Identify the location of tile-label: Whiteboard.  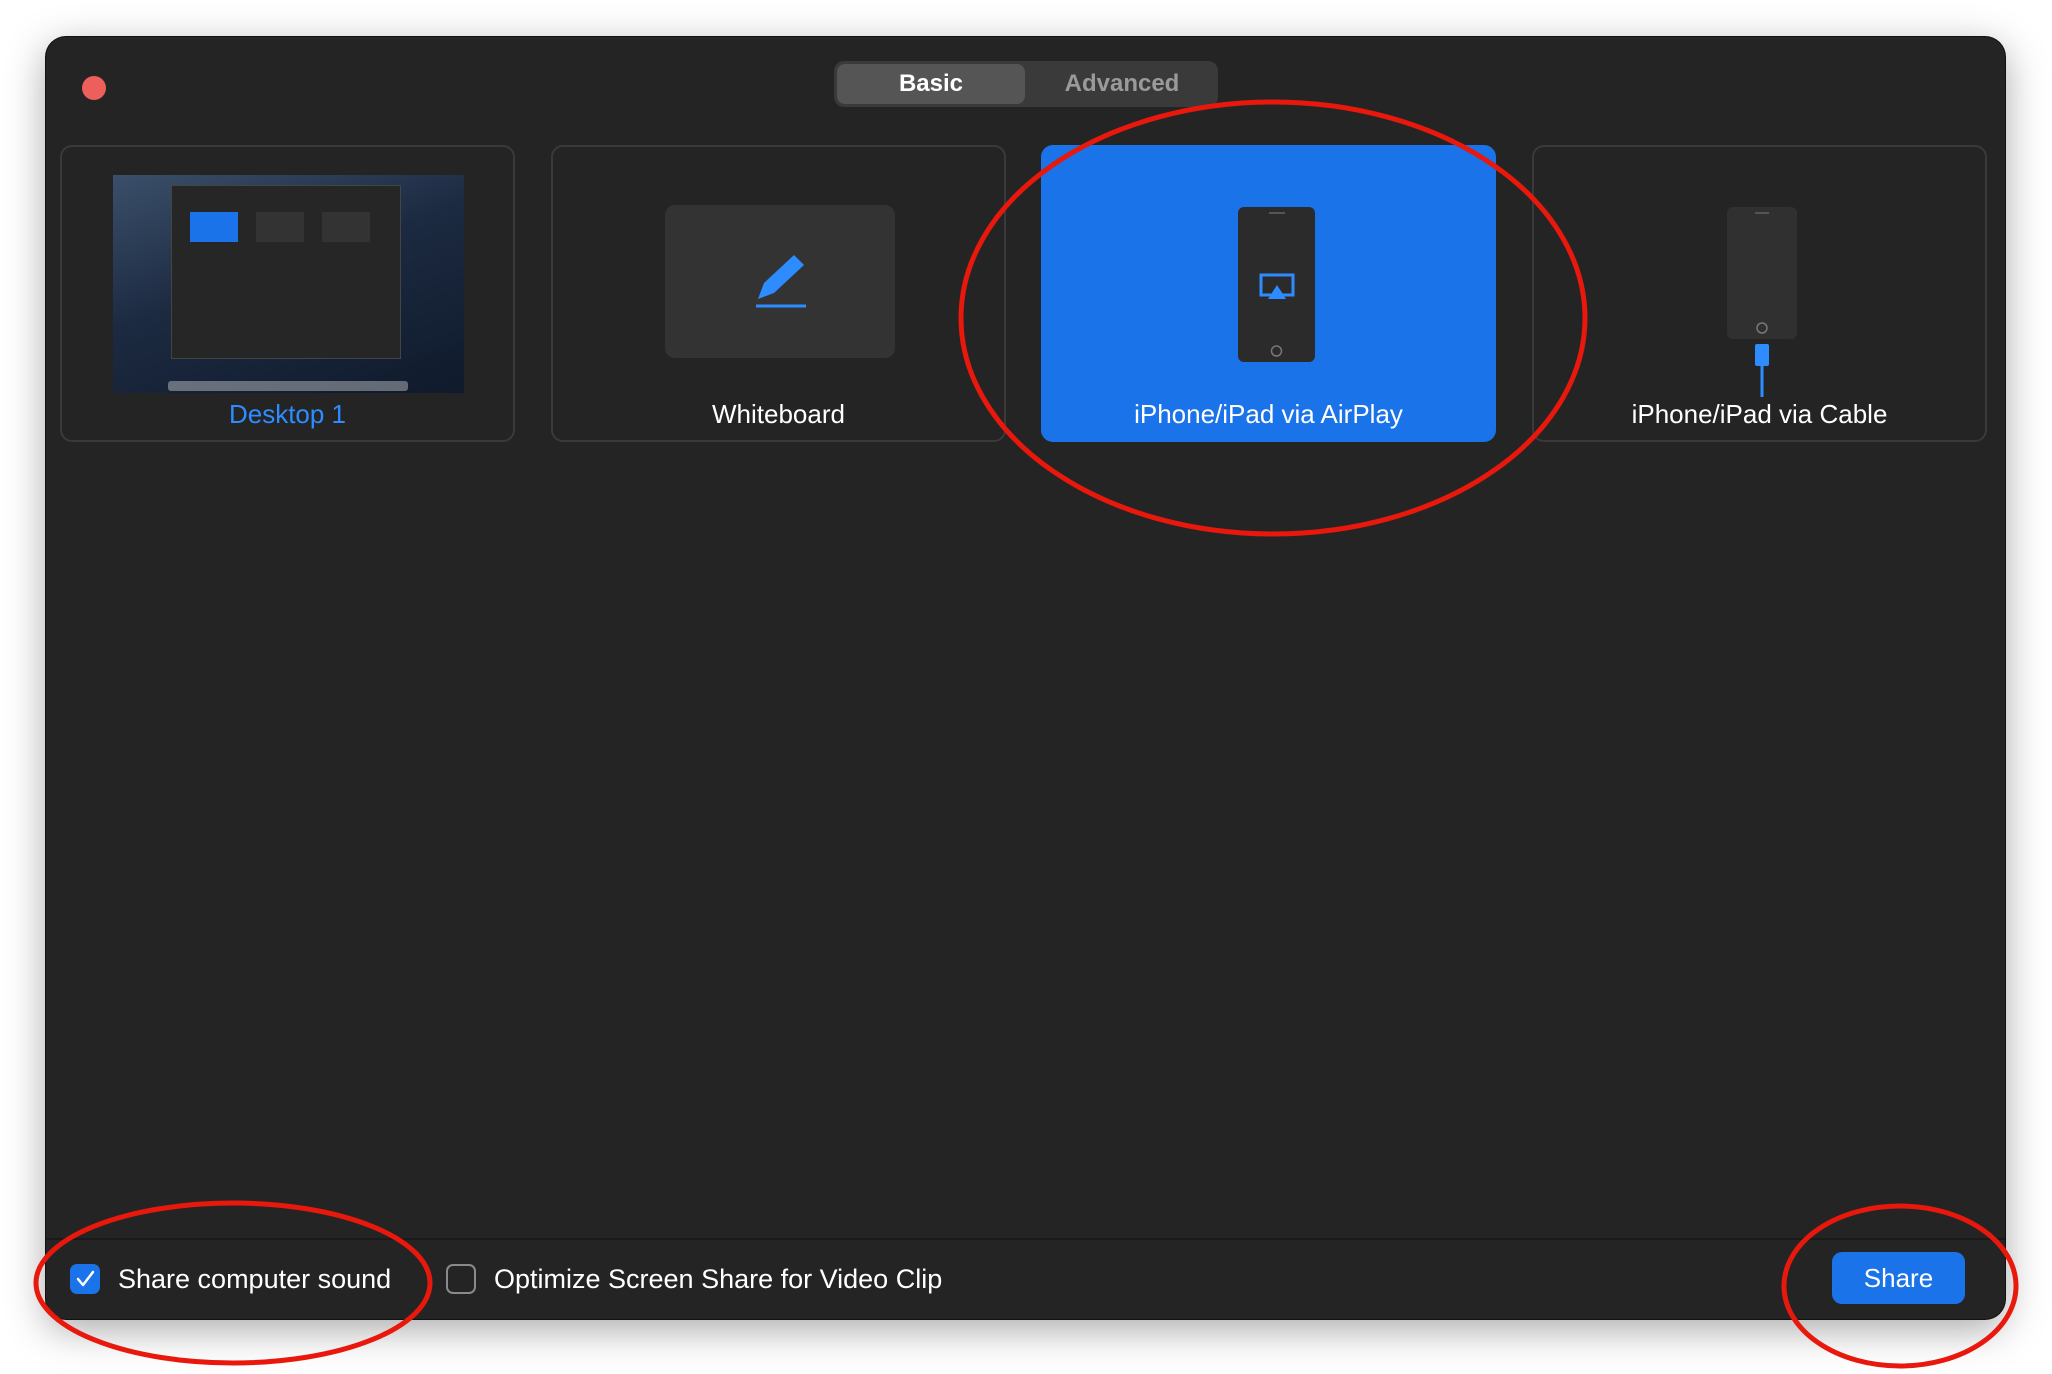
(778, 414).